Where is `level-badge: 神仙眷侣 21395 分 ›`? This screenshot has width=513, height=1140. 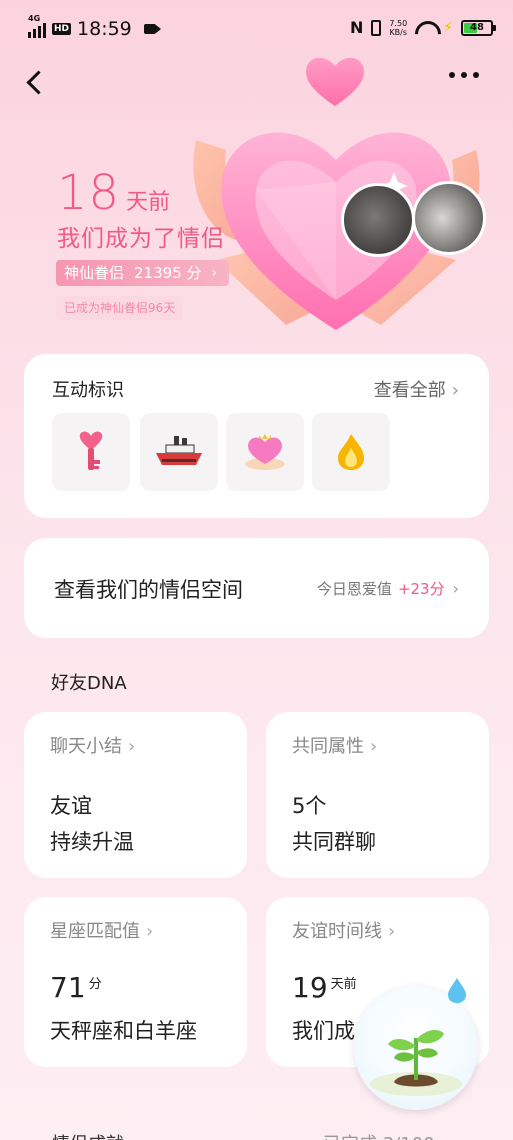 level-badge: 神仙眷侣 21395 分 › is located at coordinates (143, 273).